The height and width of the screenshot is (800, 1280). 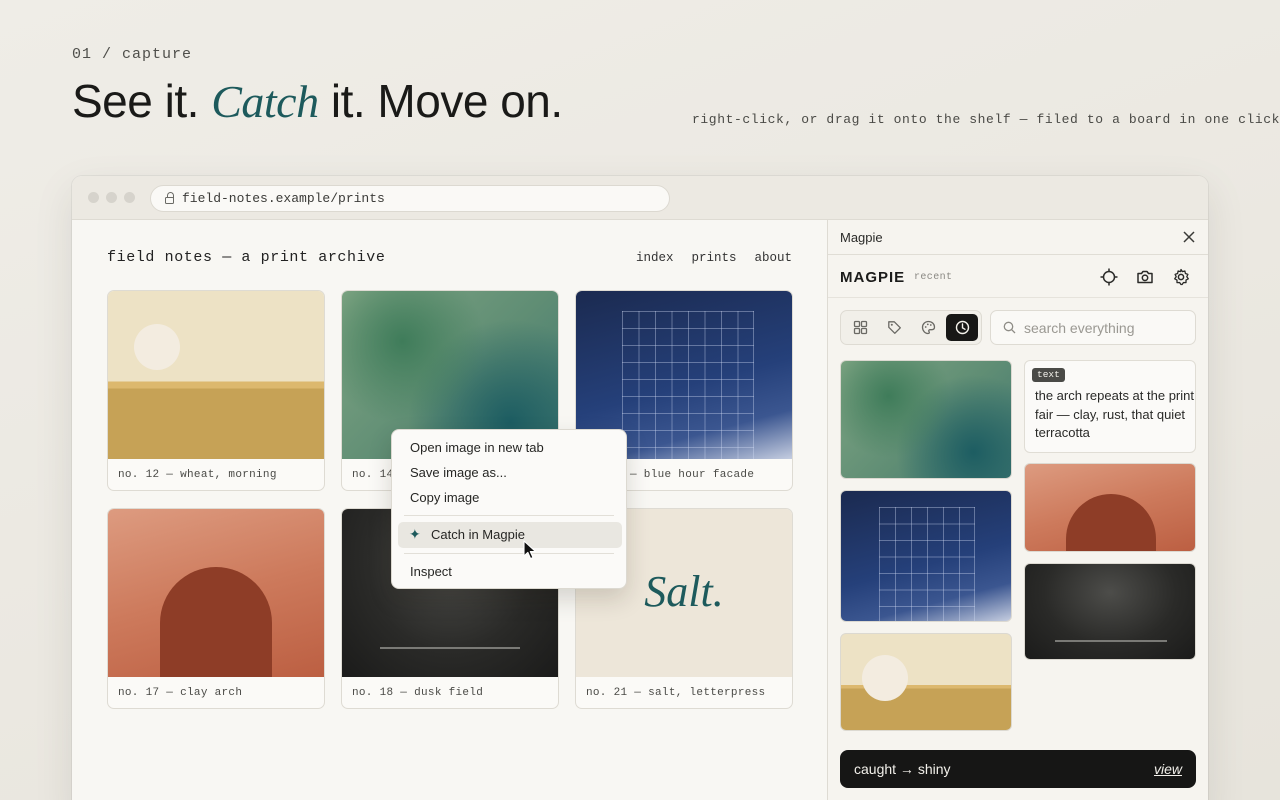 What do you see at coordinates (926, 682) in the screenshot?
I see `saved-item-wheat` at bounding box center [926, 682].